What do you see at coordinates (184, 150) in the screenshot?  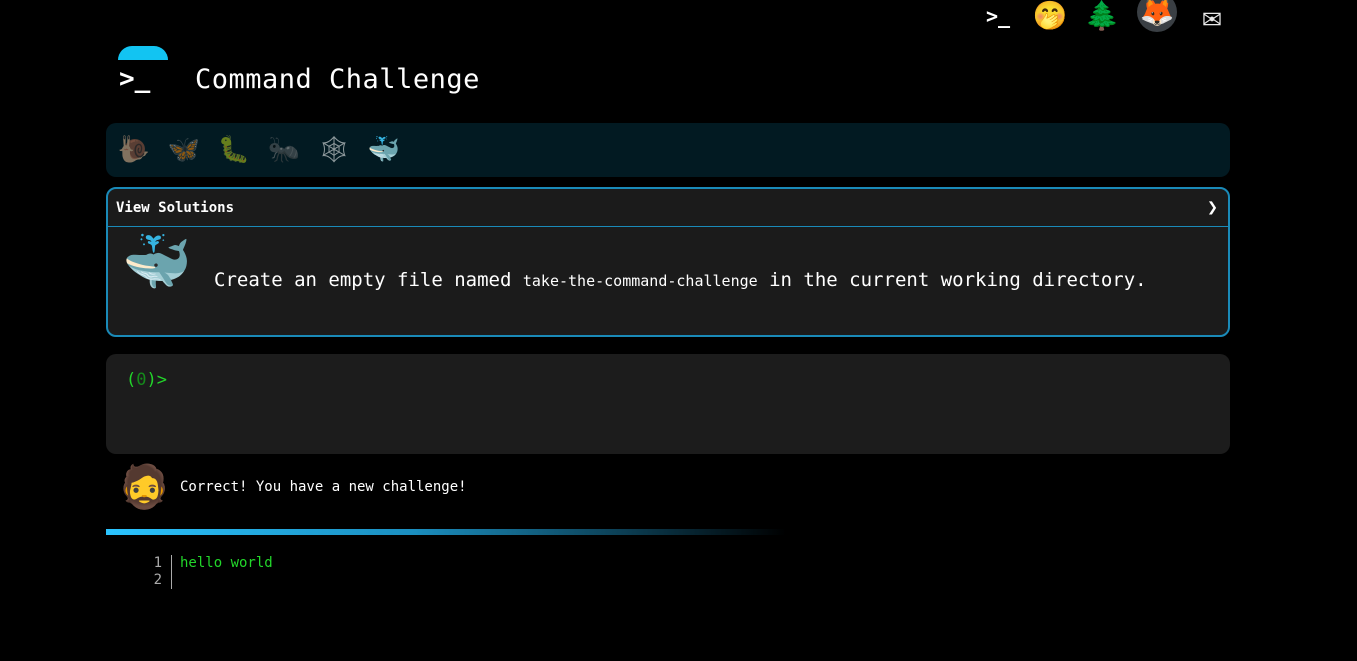 I see `level-butterfly-icon: 🦋` at bounding box center [184, 150].